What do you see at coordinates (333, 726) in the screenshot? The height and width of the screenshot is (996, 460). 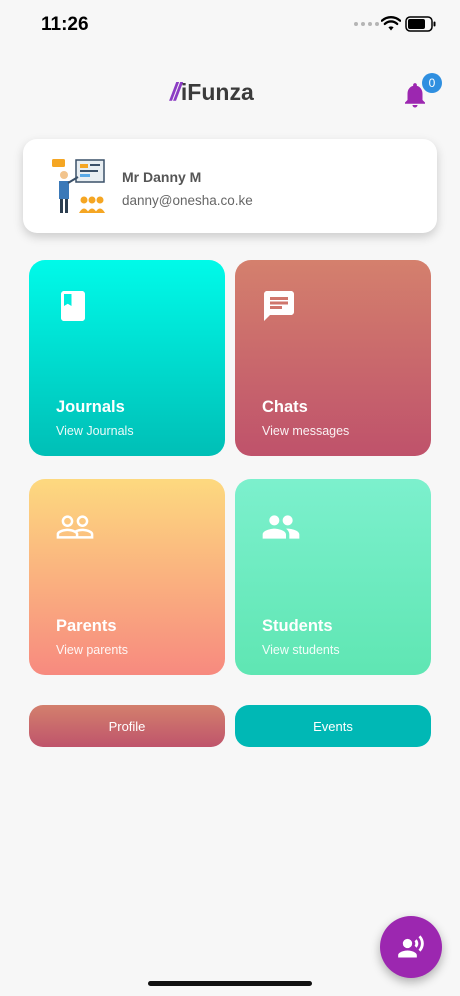 I see `events-button: Events` at bounding box center [333, 726].